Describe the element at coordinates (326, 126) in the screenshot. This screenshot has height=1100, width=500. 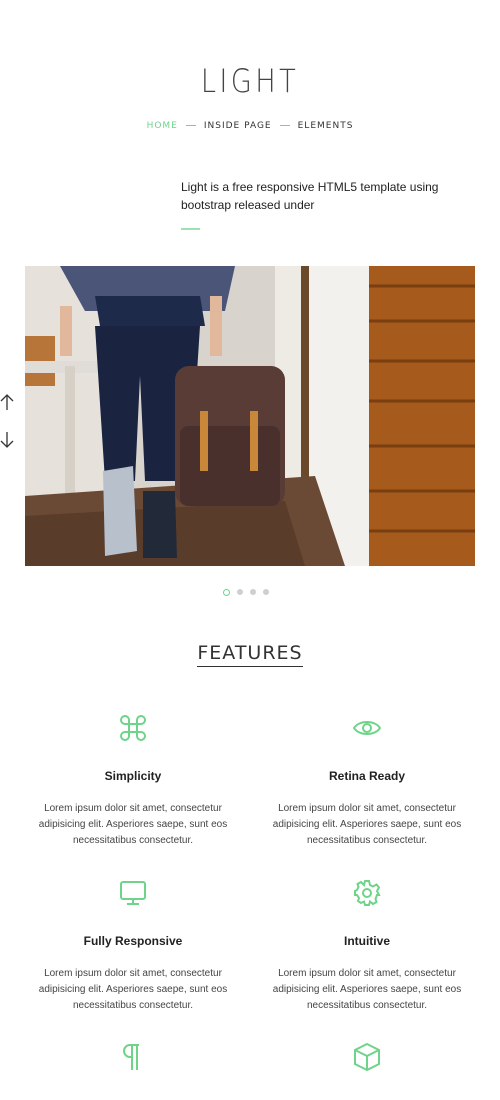
I see `nav-elements: ELEMENTS` at that location.